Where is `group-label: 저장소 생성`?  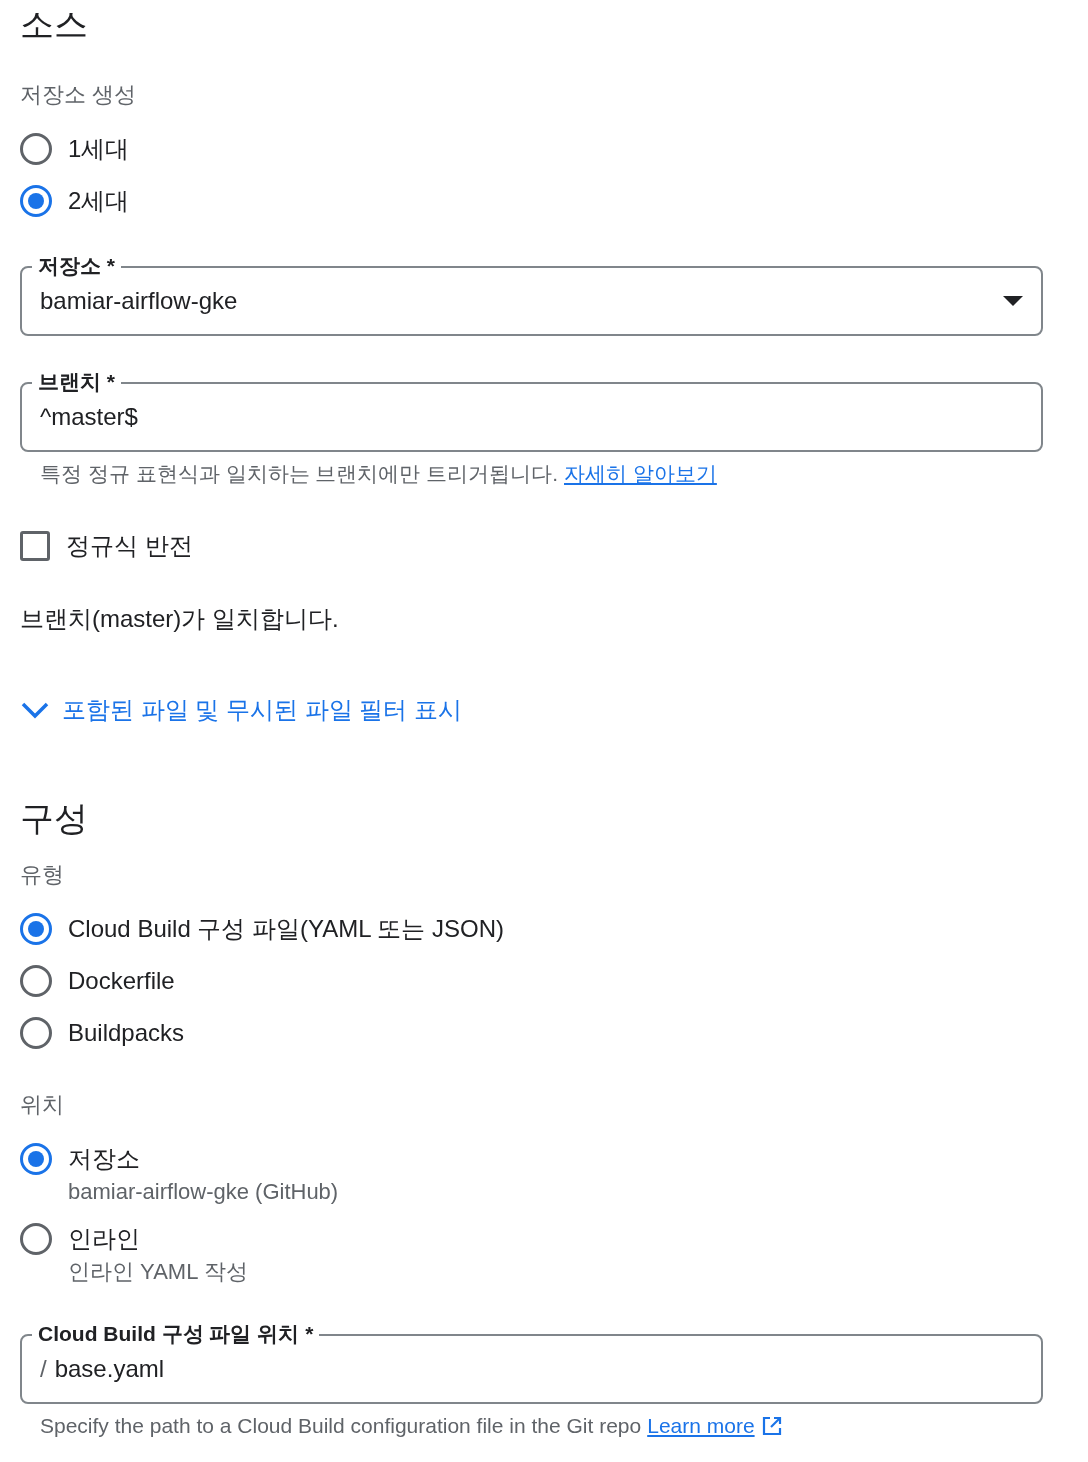
group-label: 저장소 생성 is located at coordinates (79, 95).